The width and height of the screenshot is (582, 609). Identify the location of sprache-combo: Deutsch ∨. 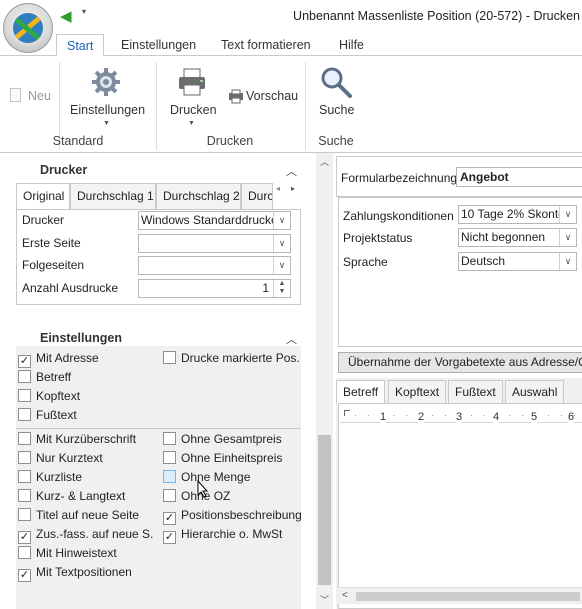
(517, 261).